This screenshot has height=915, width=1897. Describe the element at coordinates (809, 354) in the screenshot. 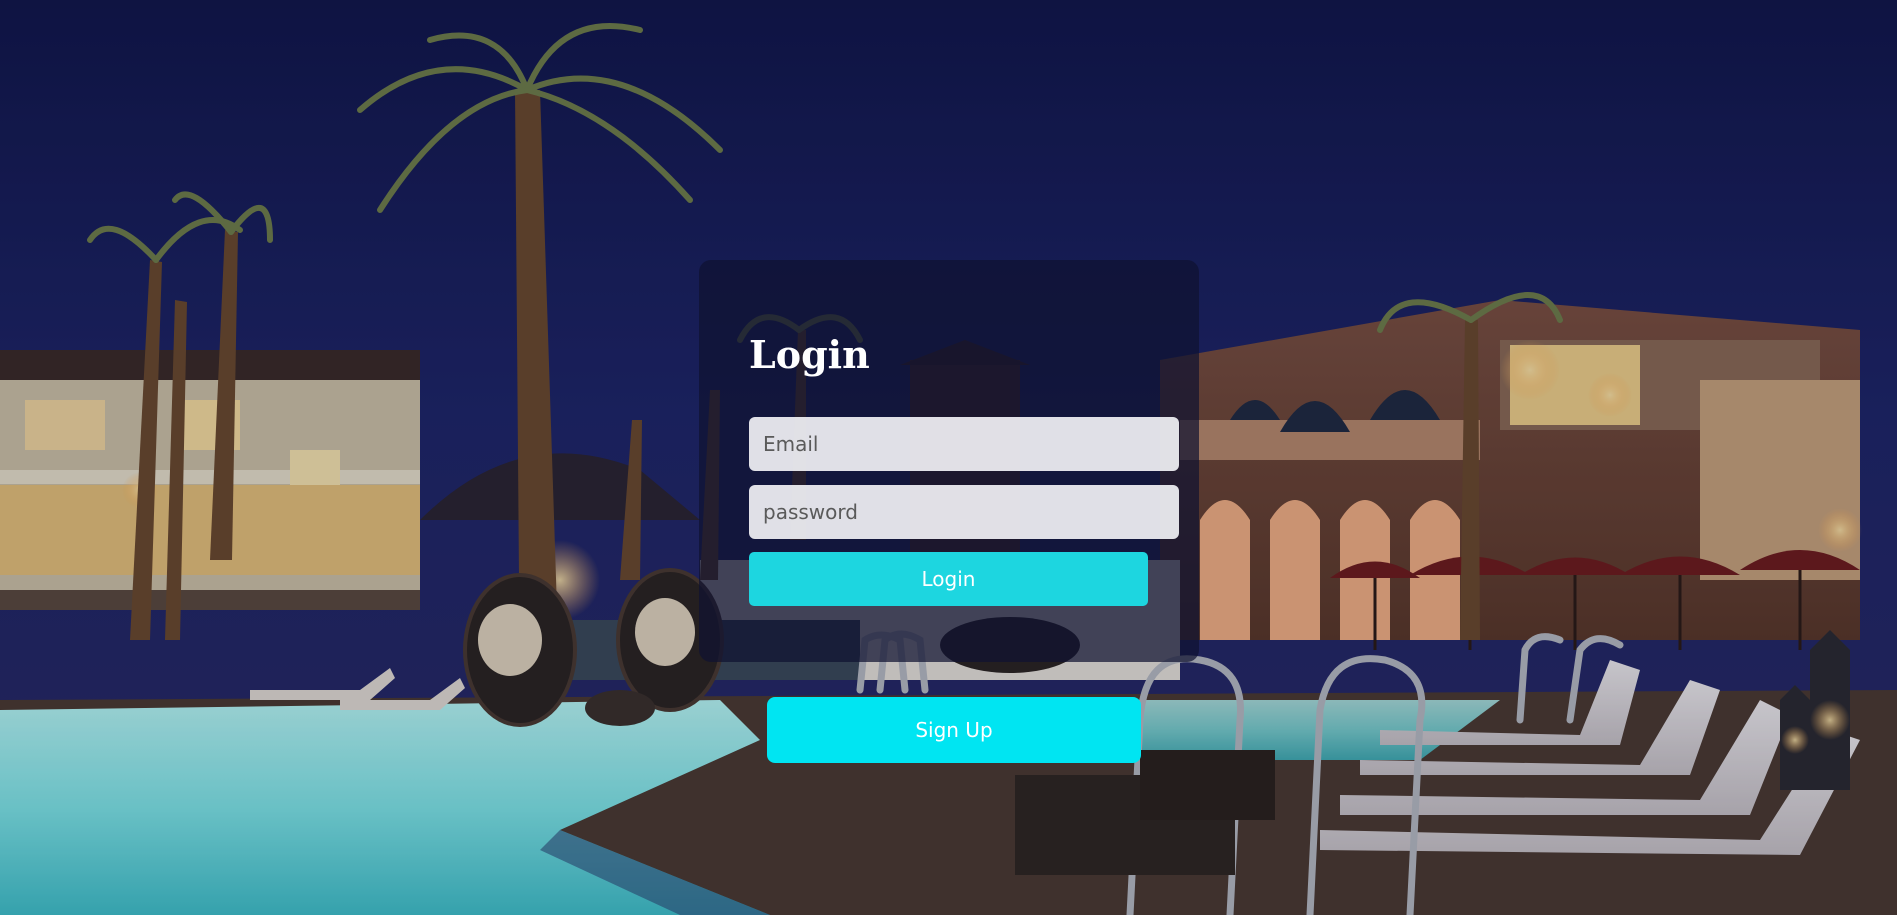

I see `login-title: Login` at that location.